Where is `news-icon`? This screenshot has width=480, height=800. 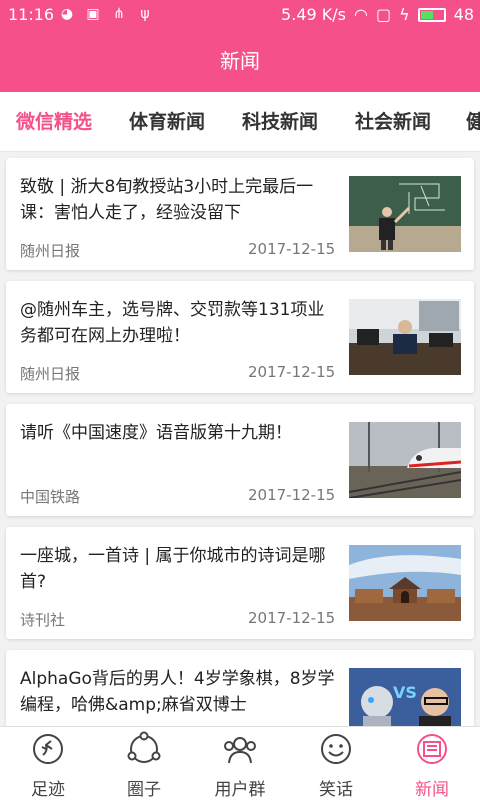 news-icon is located at coordinates (432, 749).